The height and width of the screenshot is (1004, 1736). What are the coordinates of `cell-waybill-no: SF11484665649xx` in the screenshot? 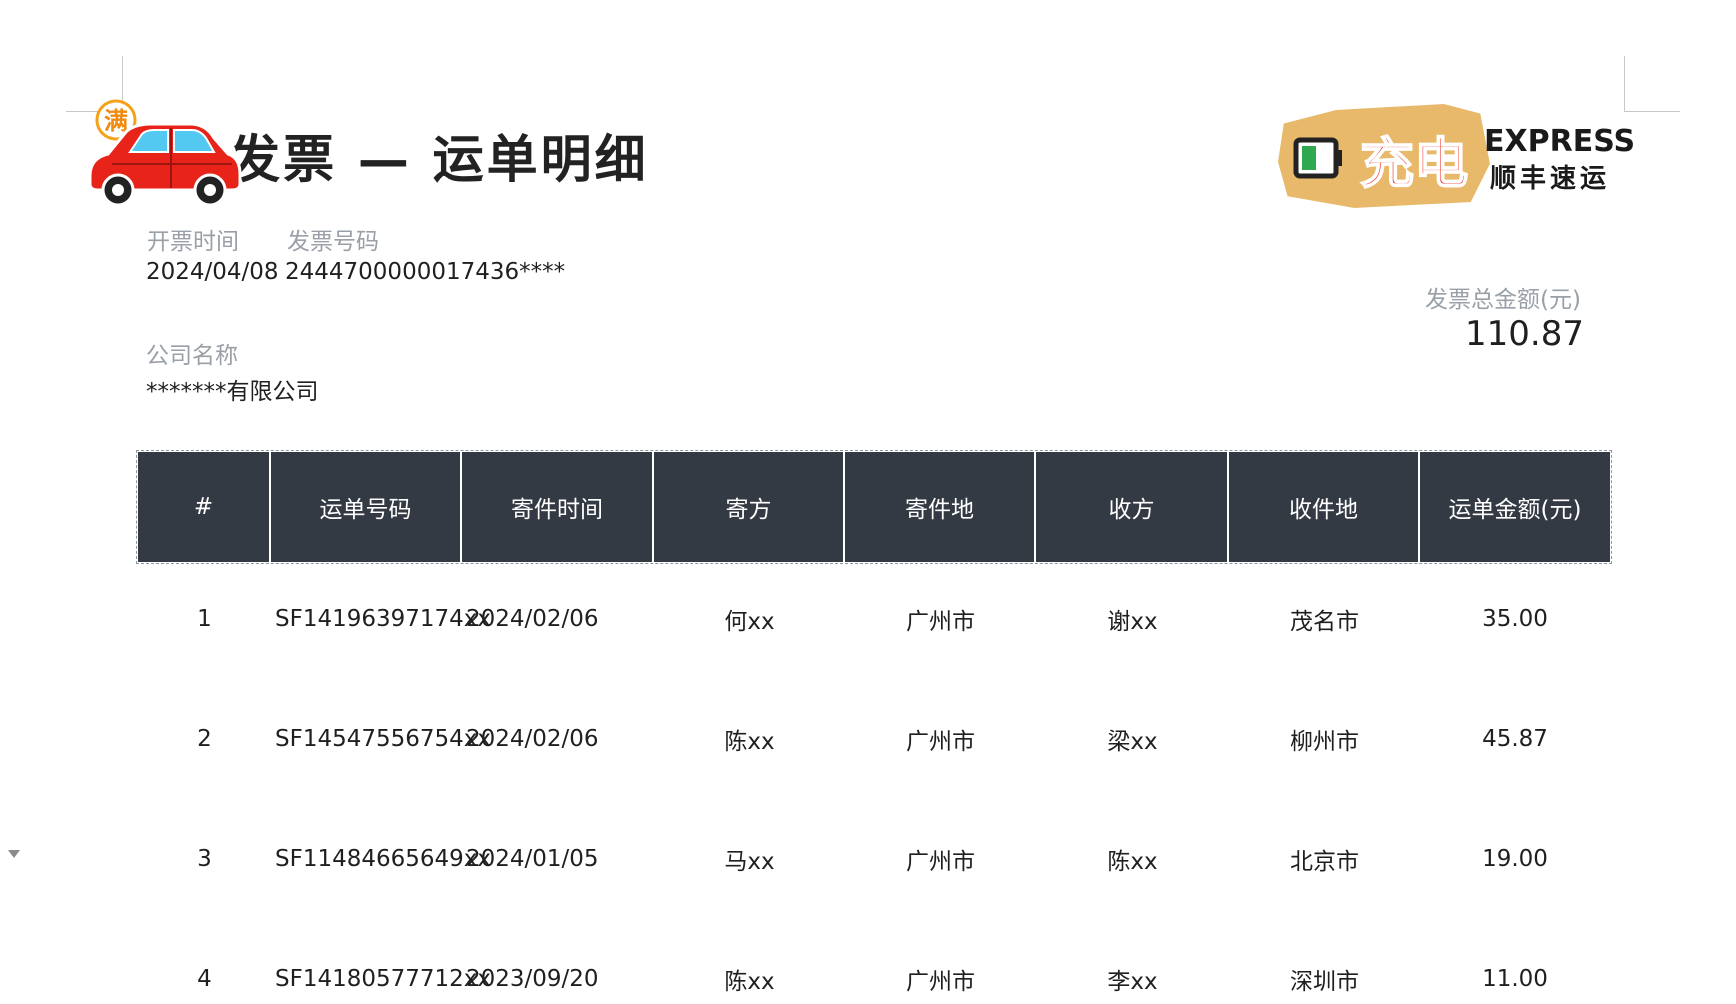 It's located at (383, 859).